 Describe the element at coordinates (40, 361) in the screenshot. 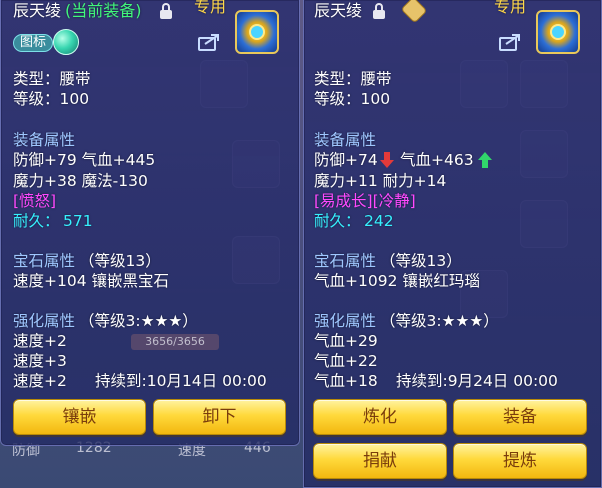

I see `enhance-line-2: 速度+3` at that location.